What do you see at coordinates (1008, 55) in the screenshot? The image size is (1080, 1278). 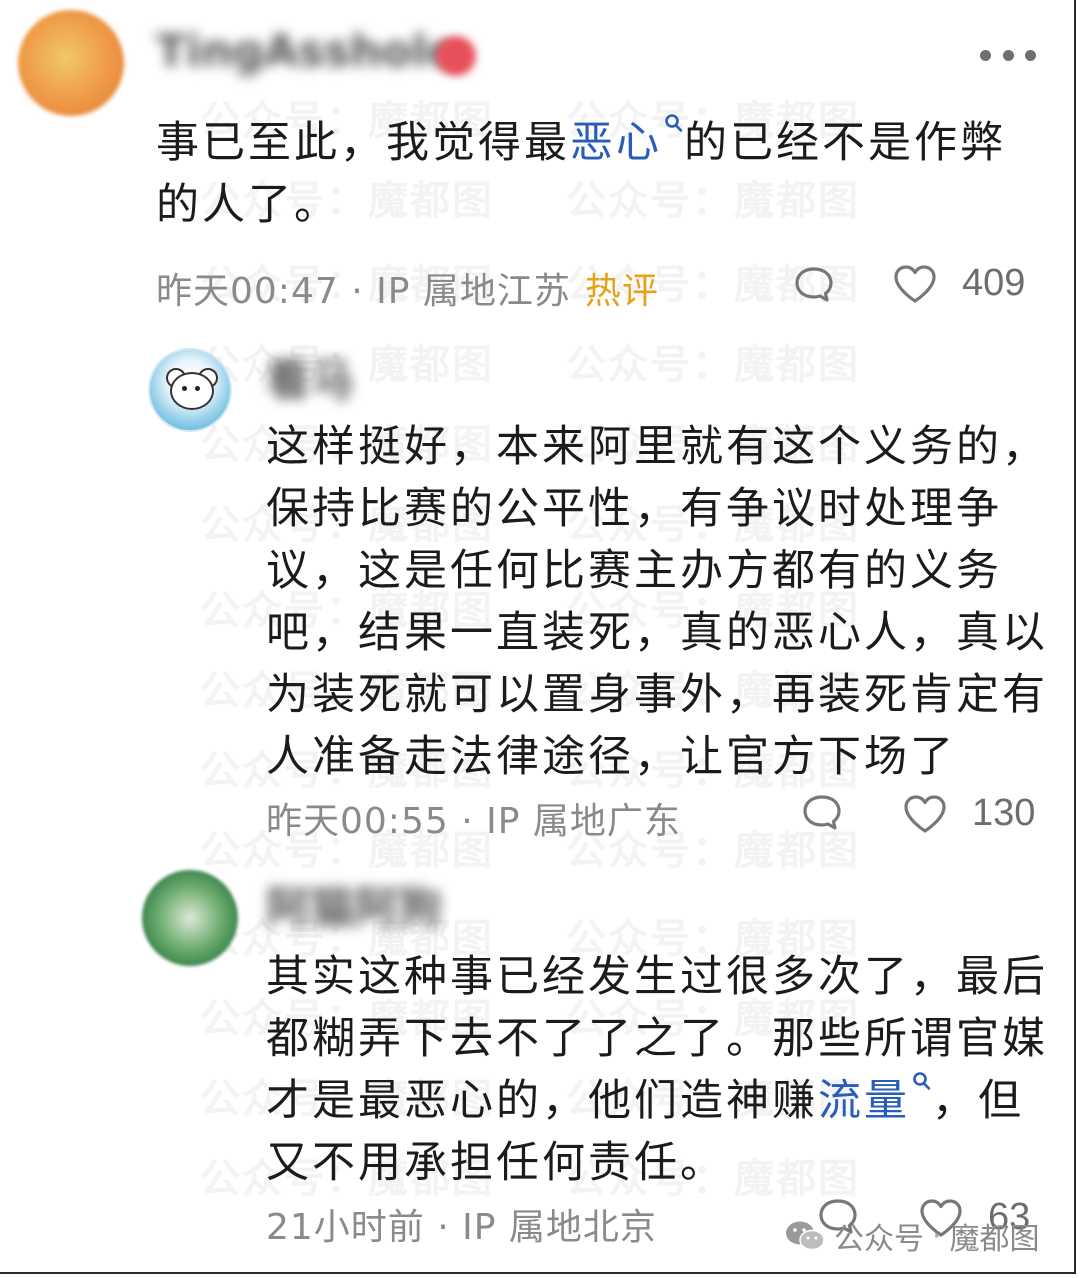 I see `more-dots-icon` at bounding box center [1008, 55].